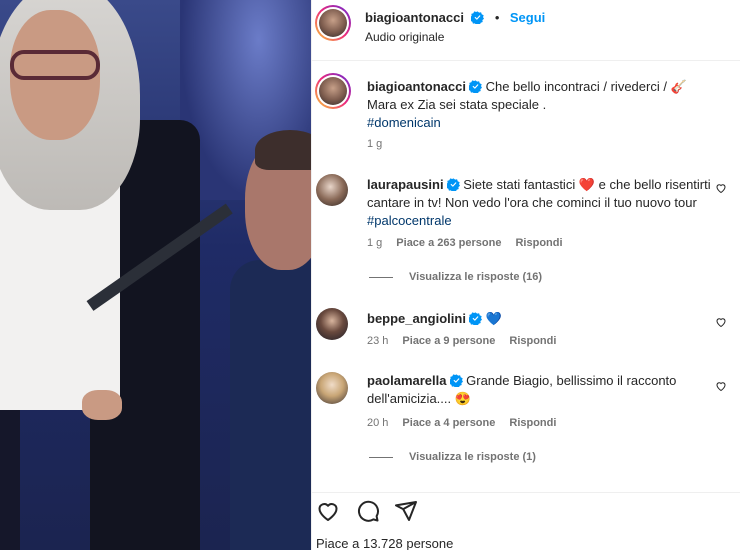  What do you see at coordinates (448, 423) in the screenshot?
I see `comment-likes: Piace a 4 persone` at bounding box center [448, 423].